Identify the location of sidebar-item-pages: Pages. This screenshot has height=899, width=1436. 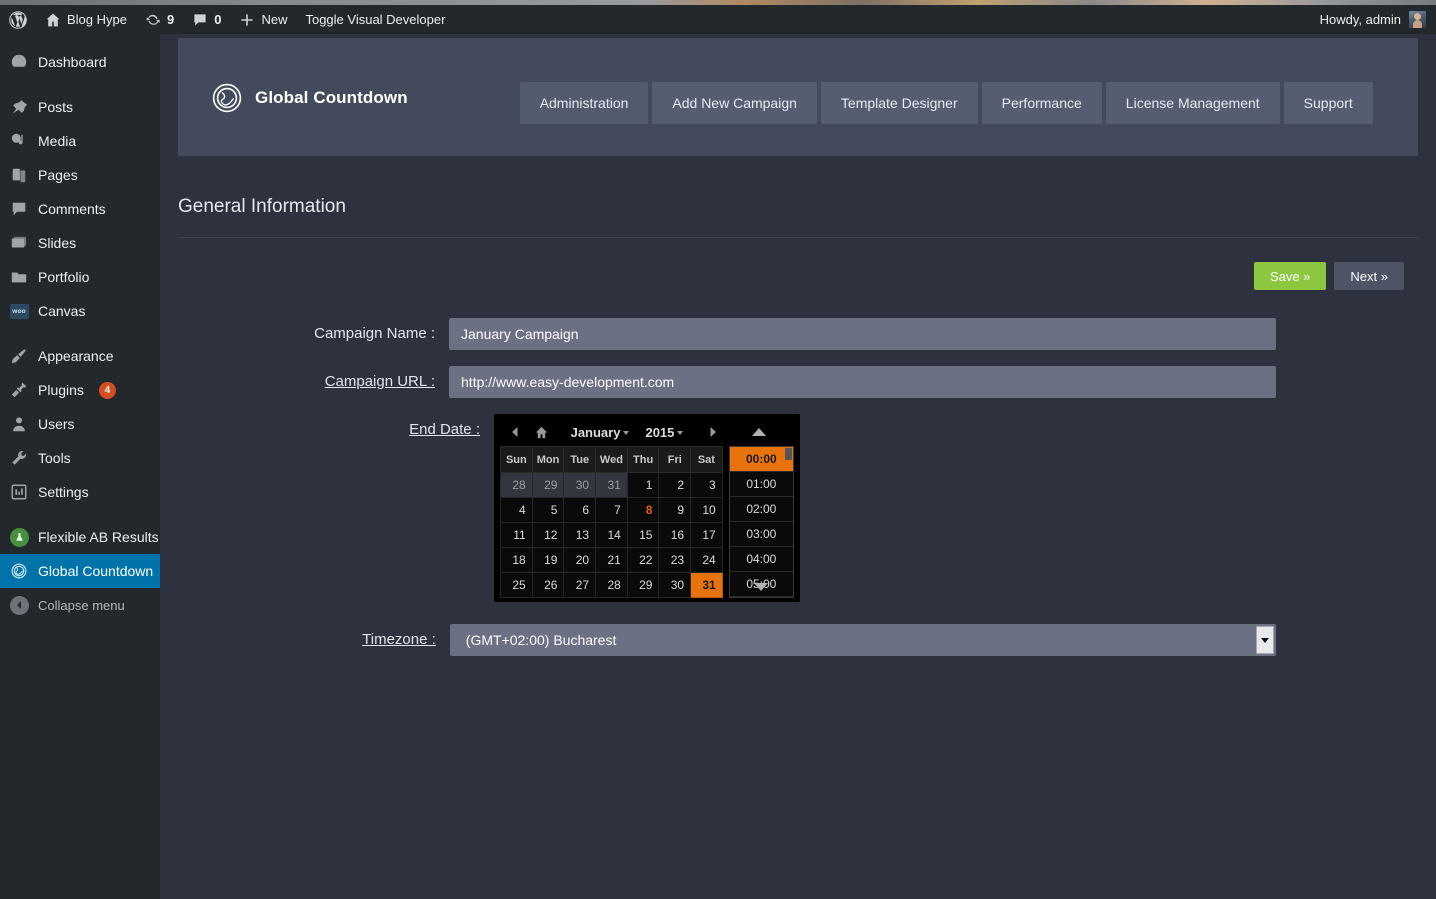
(80, 175).